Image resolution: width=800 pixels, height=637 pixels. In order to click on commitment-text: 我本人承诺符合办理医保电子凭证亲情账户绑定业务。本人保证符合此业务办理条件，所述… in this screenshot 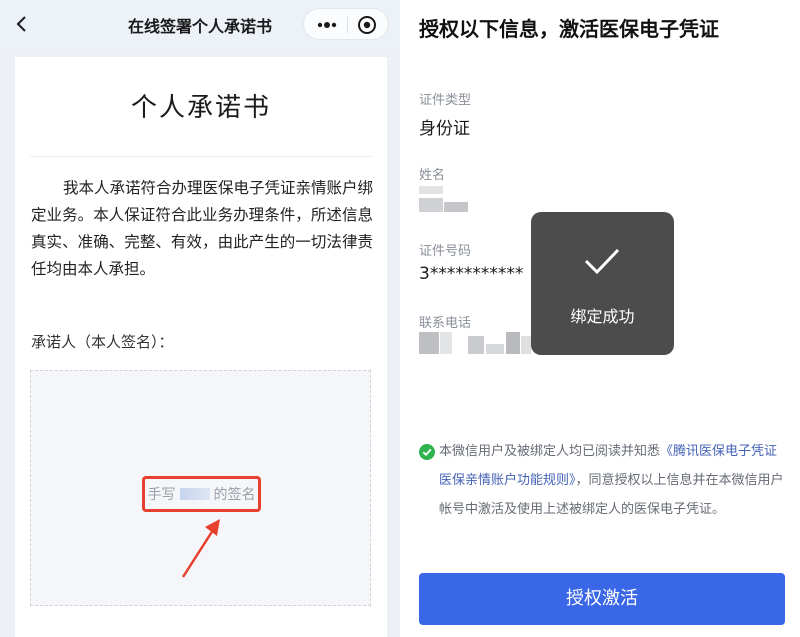, I will do `click(202, 228)`.